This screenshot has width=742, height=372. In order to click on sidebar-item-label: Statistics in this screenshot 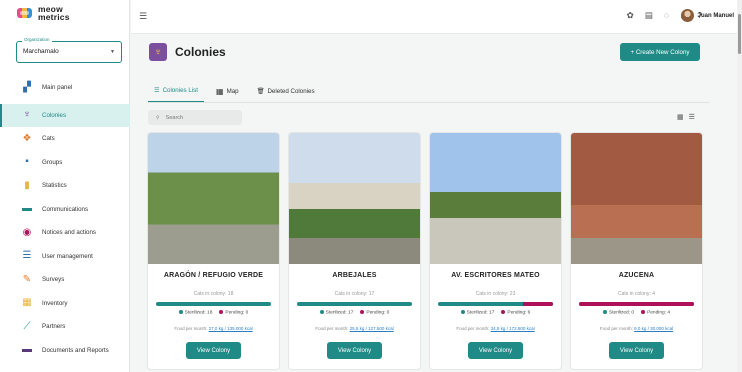, I will do `click(54, 186)`.